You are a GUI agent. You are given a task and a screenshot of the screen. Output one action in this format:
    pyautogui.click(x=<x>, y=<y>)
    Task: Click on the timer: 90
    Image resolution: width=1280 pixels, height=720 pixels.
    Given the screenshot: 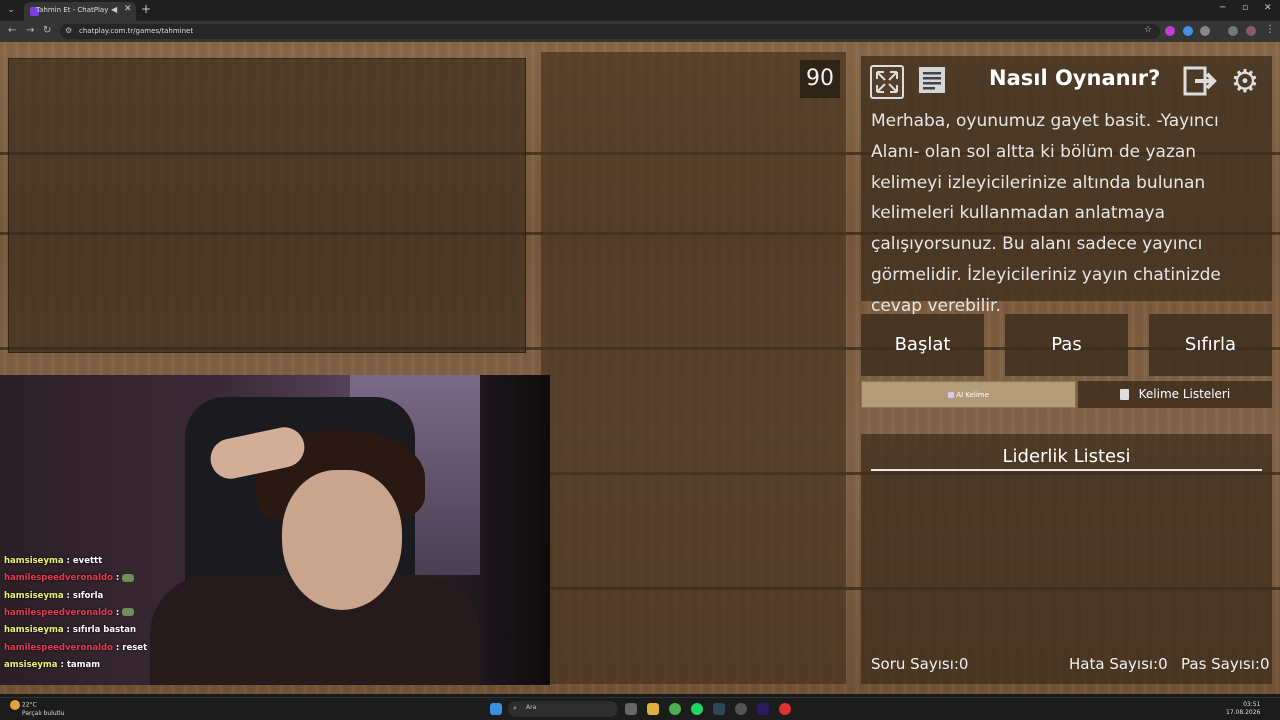 What is the action you would take?
    pyautogui.click(x=820, y=79)
    